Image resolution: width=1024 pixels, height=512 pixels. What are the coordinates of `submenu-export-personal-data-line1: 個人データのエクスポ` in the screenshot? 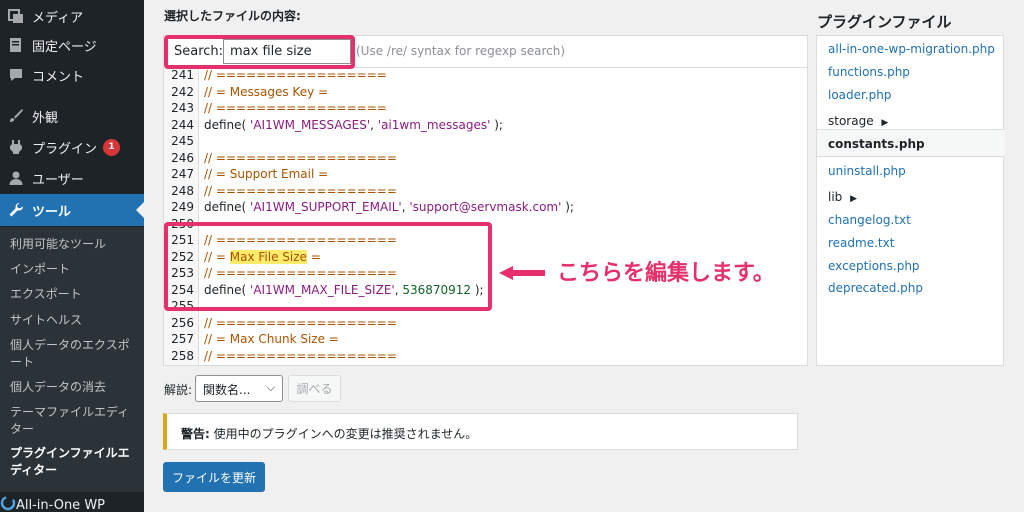 It's located at (70, 345).